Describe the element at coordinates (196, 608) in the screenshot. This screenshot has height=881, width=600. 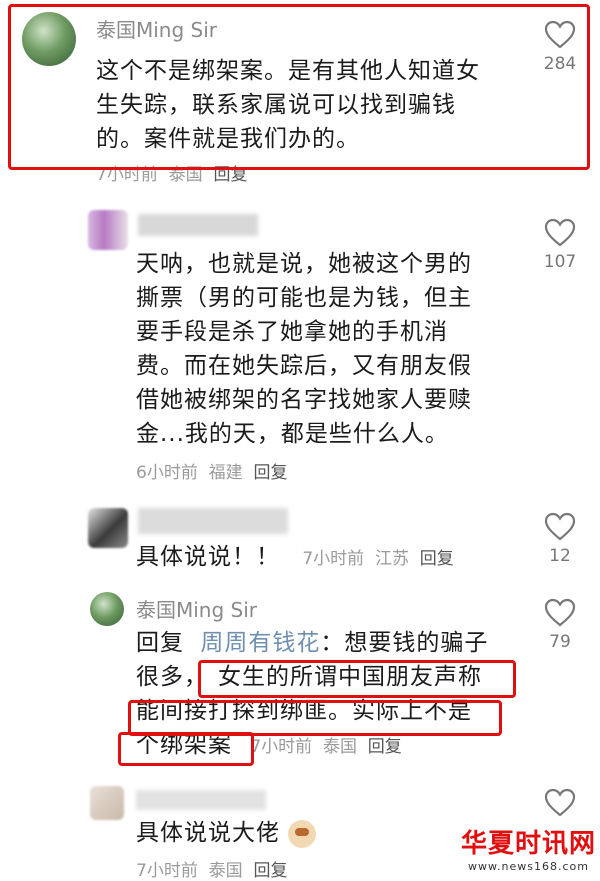
I see `comment-username: 泰国Ming Sir` at that location.